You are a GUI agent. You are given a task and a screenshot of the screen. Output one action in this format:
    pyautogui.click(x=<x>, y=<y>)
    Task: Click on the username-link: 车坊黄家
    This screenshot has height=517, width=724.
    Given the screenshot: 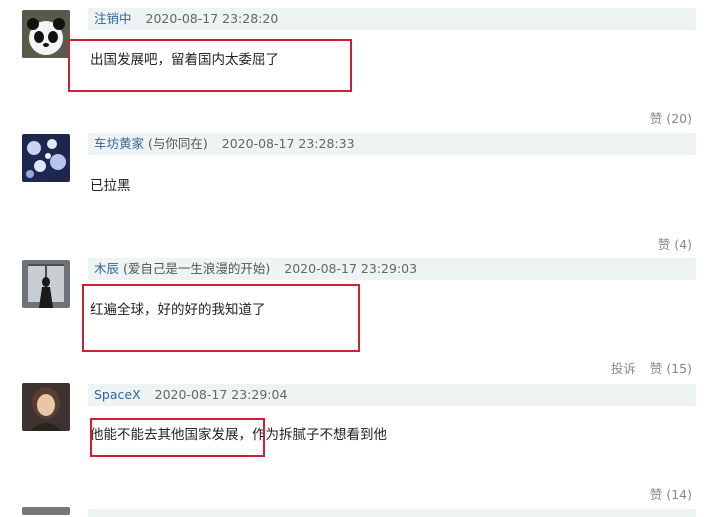 What is the action you would take?
    pyautogui.click(x=119, y=143)
    